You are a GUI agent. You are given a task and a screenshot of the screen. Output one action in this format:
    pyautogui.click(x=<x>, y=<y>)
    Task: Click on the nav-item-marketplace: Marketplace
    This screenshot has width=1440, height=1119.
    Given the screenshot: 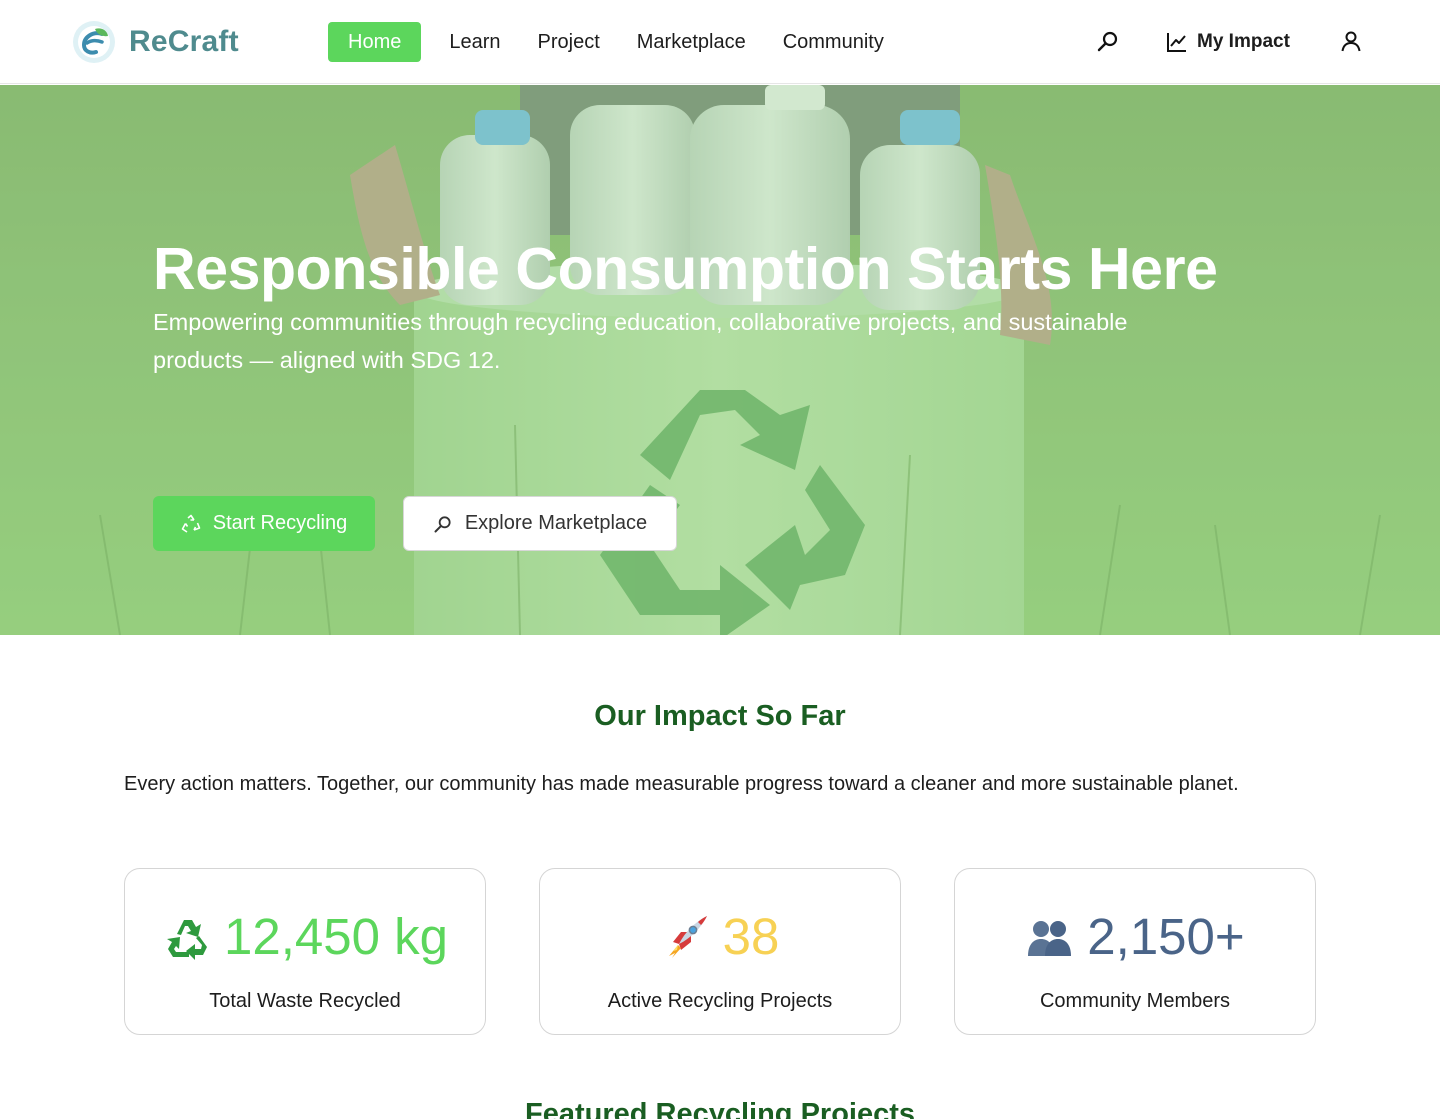 What is the action you would take?
    pyautogui.click(x=691, y=42)
    